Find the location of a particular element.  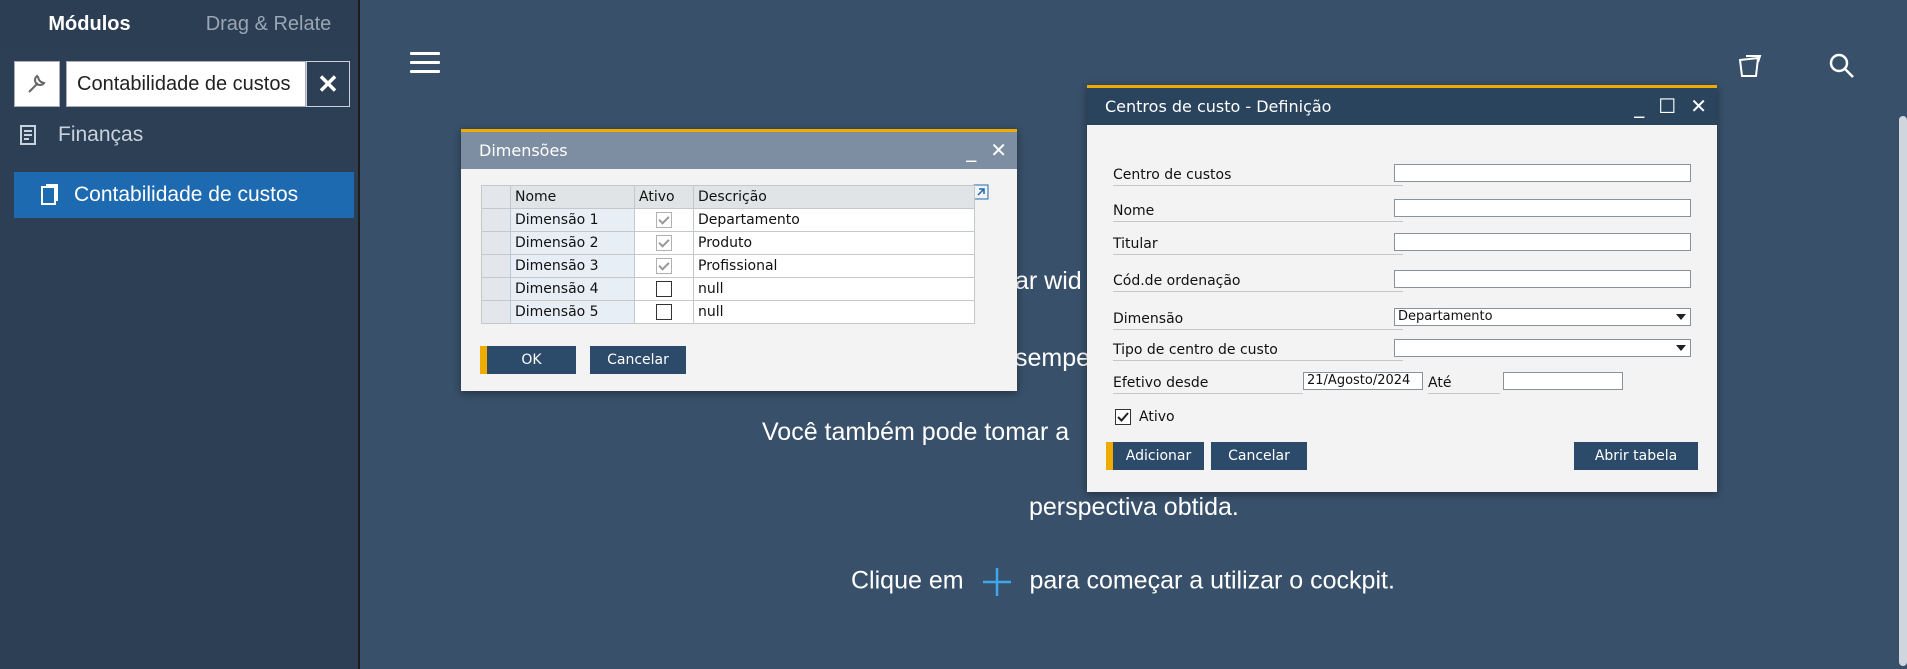

sidebar-item-label: Contabilidade de custos is located at coordinates (186, 194).